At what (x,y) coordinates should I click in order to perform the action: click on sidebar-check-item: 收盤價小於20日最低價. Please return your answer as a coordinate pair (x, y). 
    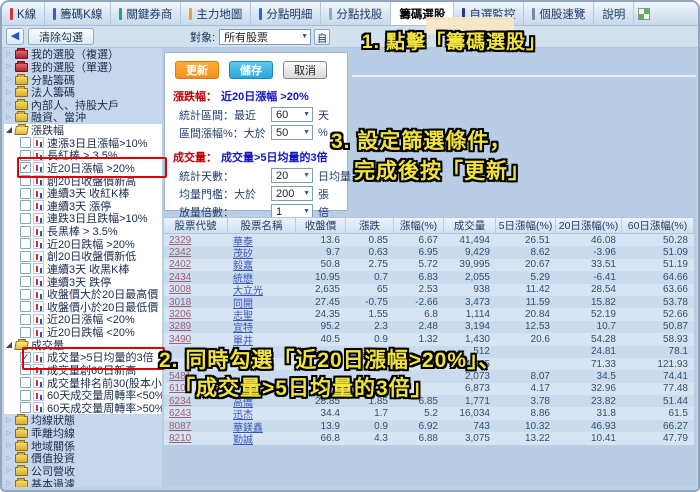
    Looking at the image, I should click on (83, 307).